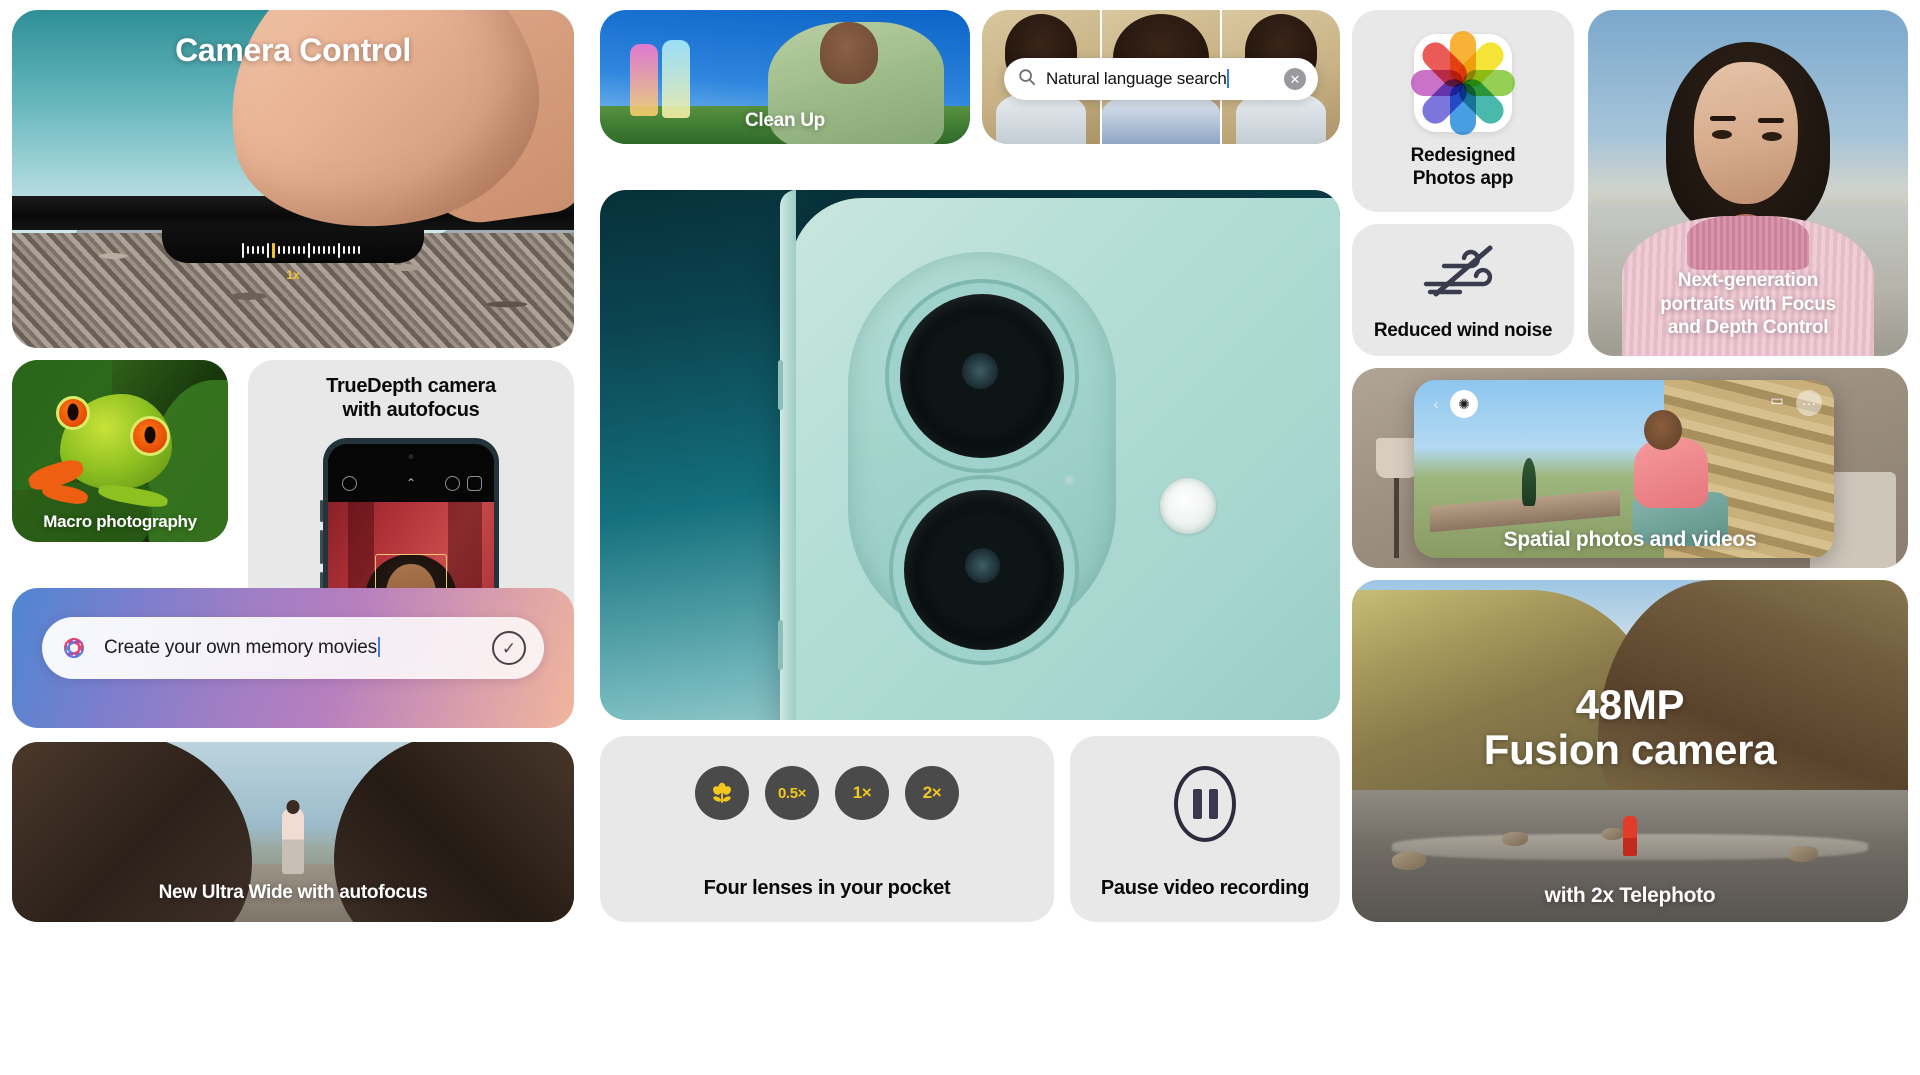 This screenshot has width=1920, height=1075. What do you see at coordinates (1745, 144) in the screenshot?
I see `subject-face` at bounding box center [1745, 144].